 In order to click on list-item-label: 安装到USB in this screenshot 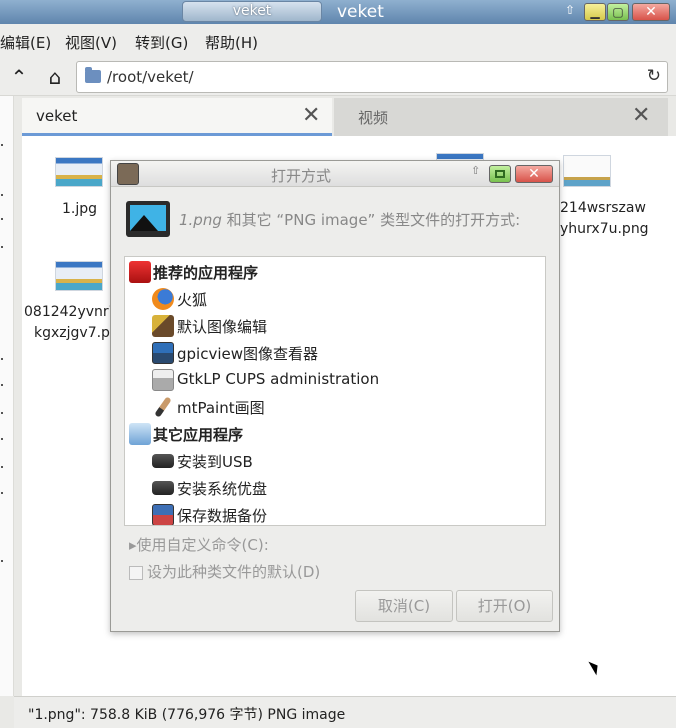, I will do `click(215, 462)`.